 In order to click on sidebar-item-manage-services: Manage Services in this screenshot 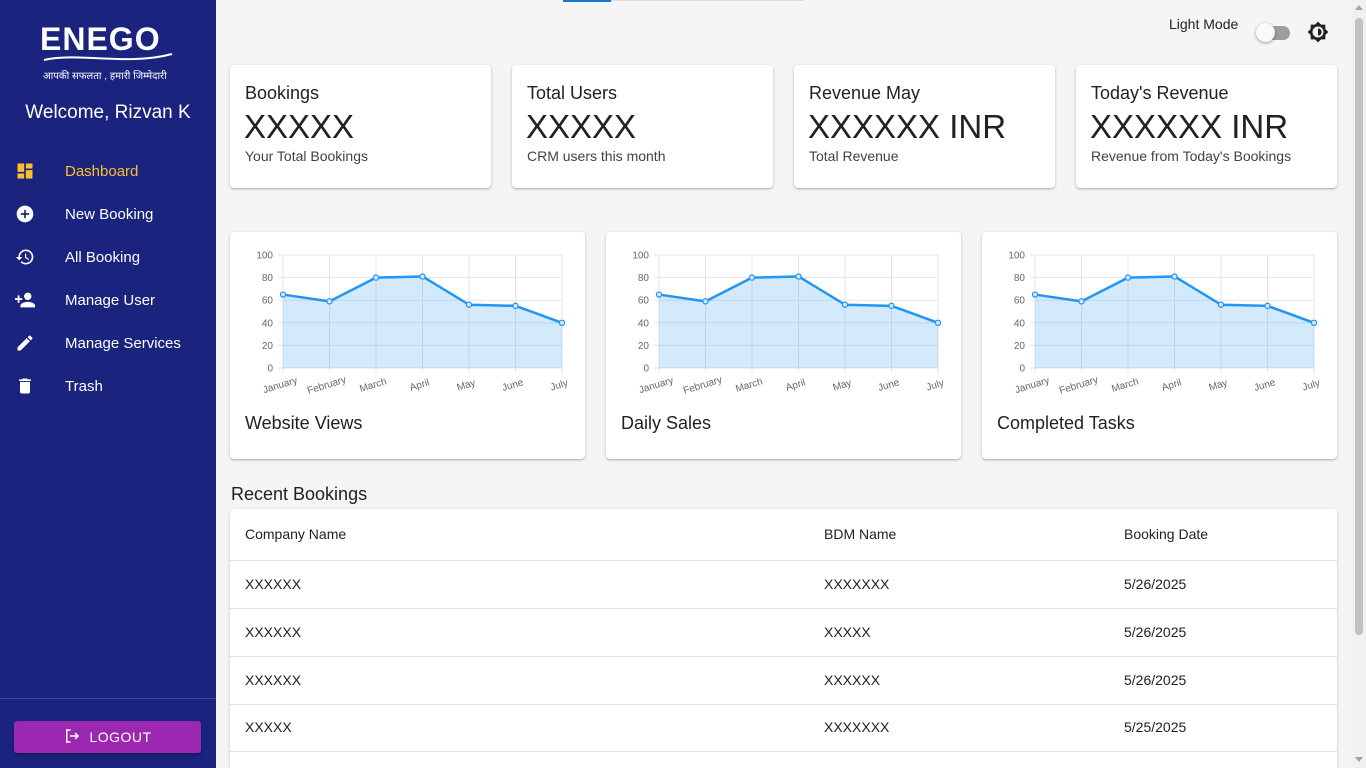, I will do `click(108, 342)`.